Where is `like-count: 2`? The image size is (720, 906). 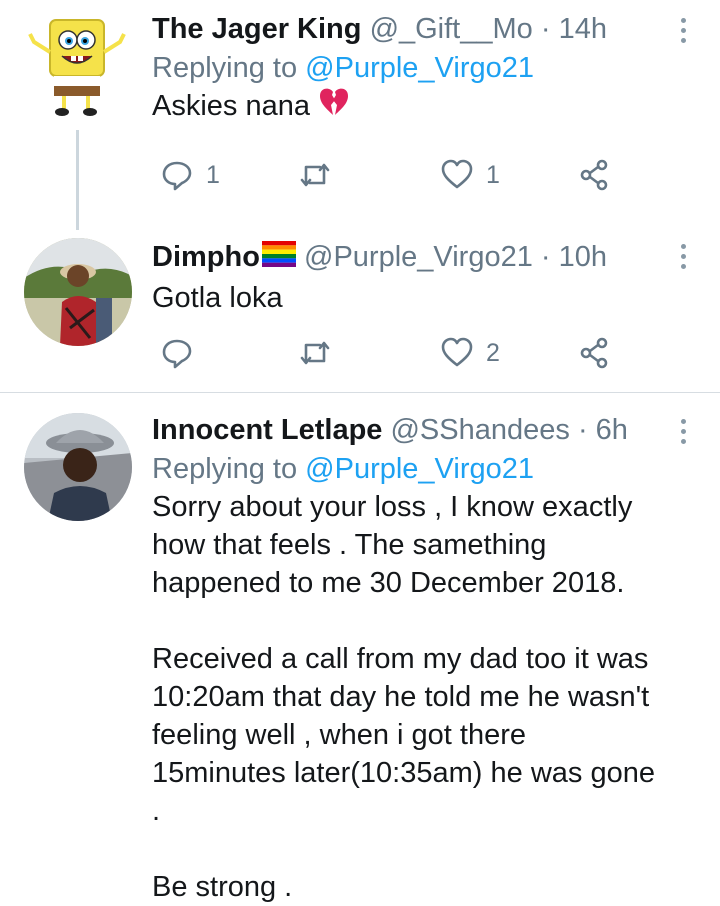 like-count: 2 is located at coordinates (493, 352).